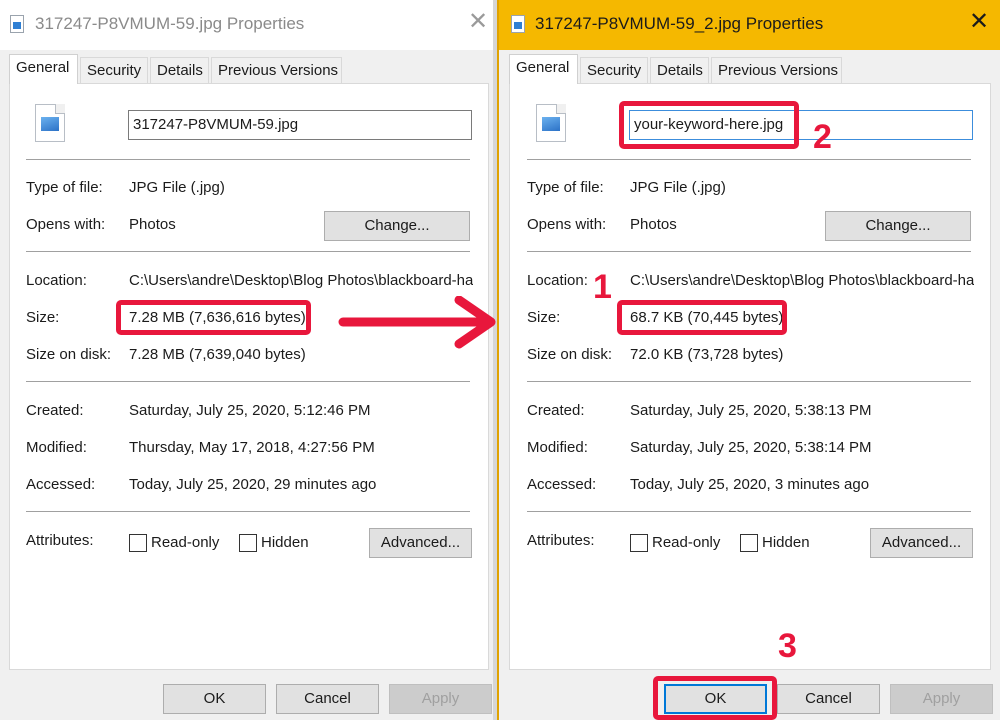 This screenshot has height=720, width=1000. What do you see at coordinates (787, 646) in the screenshot?
I see `step-3-label: 3` at bounding box center [787, 646].